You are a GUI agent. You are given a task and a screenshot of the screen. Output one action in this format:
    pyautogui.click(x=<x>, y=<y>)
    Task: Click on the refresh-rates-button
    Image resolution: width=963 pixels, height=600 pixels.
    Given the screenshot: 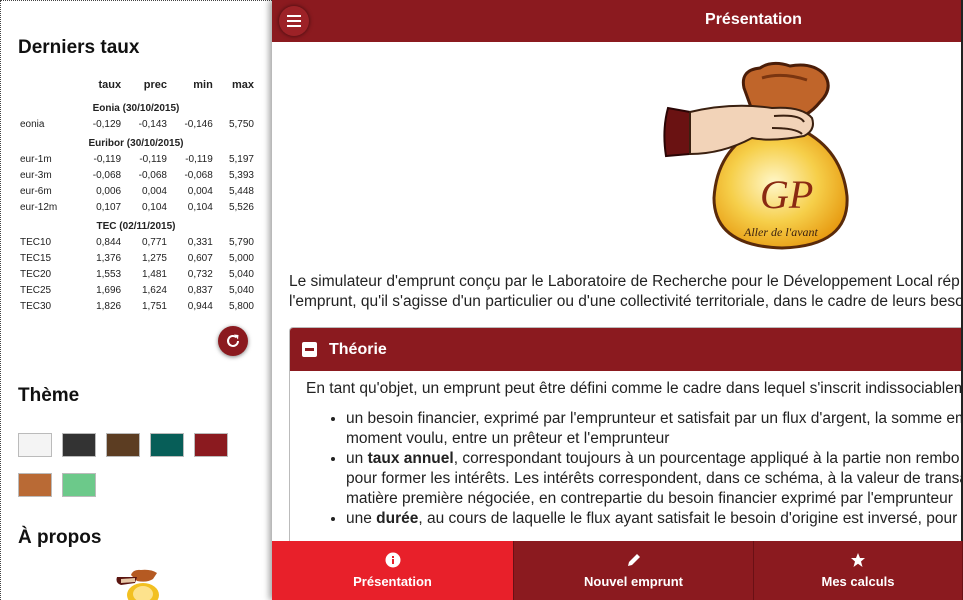 What is the action you would take?
    pyautogui.click(x=233, y=341)
    